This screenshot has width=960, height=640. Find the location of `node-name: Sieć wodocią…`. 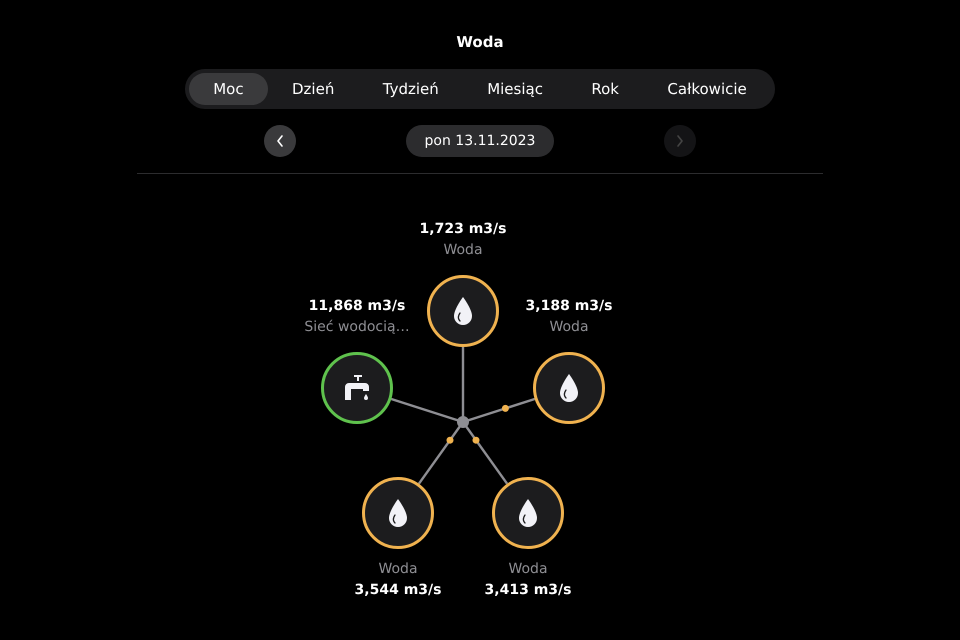

node-name: Sieć wodocią… is located at coordinates (357, 327).